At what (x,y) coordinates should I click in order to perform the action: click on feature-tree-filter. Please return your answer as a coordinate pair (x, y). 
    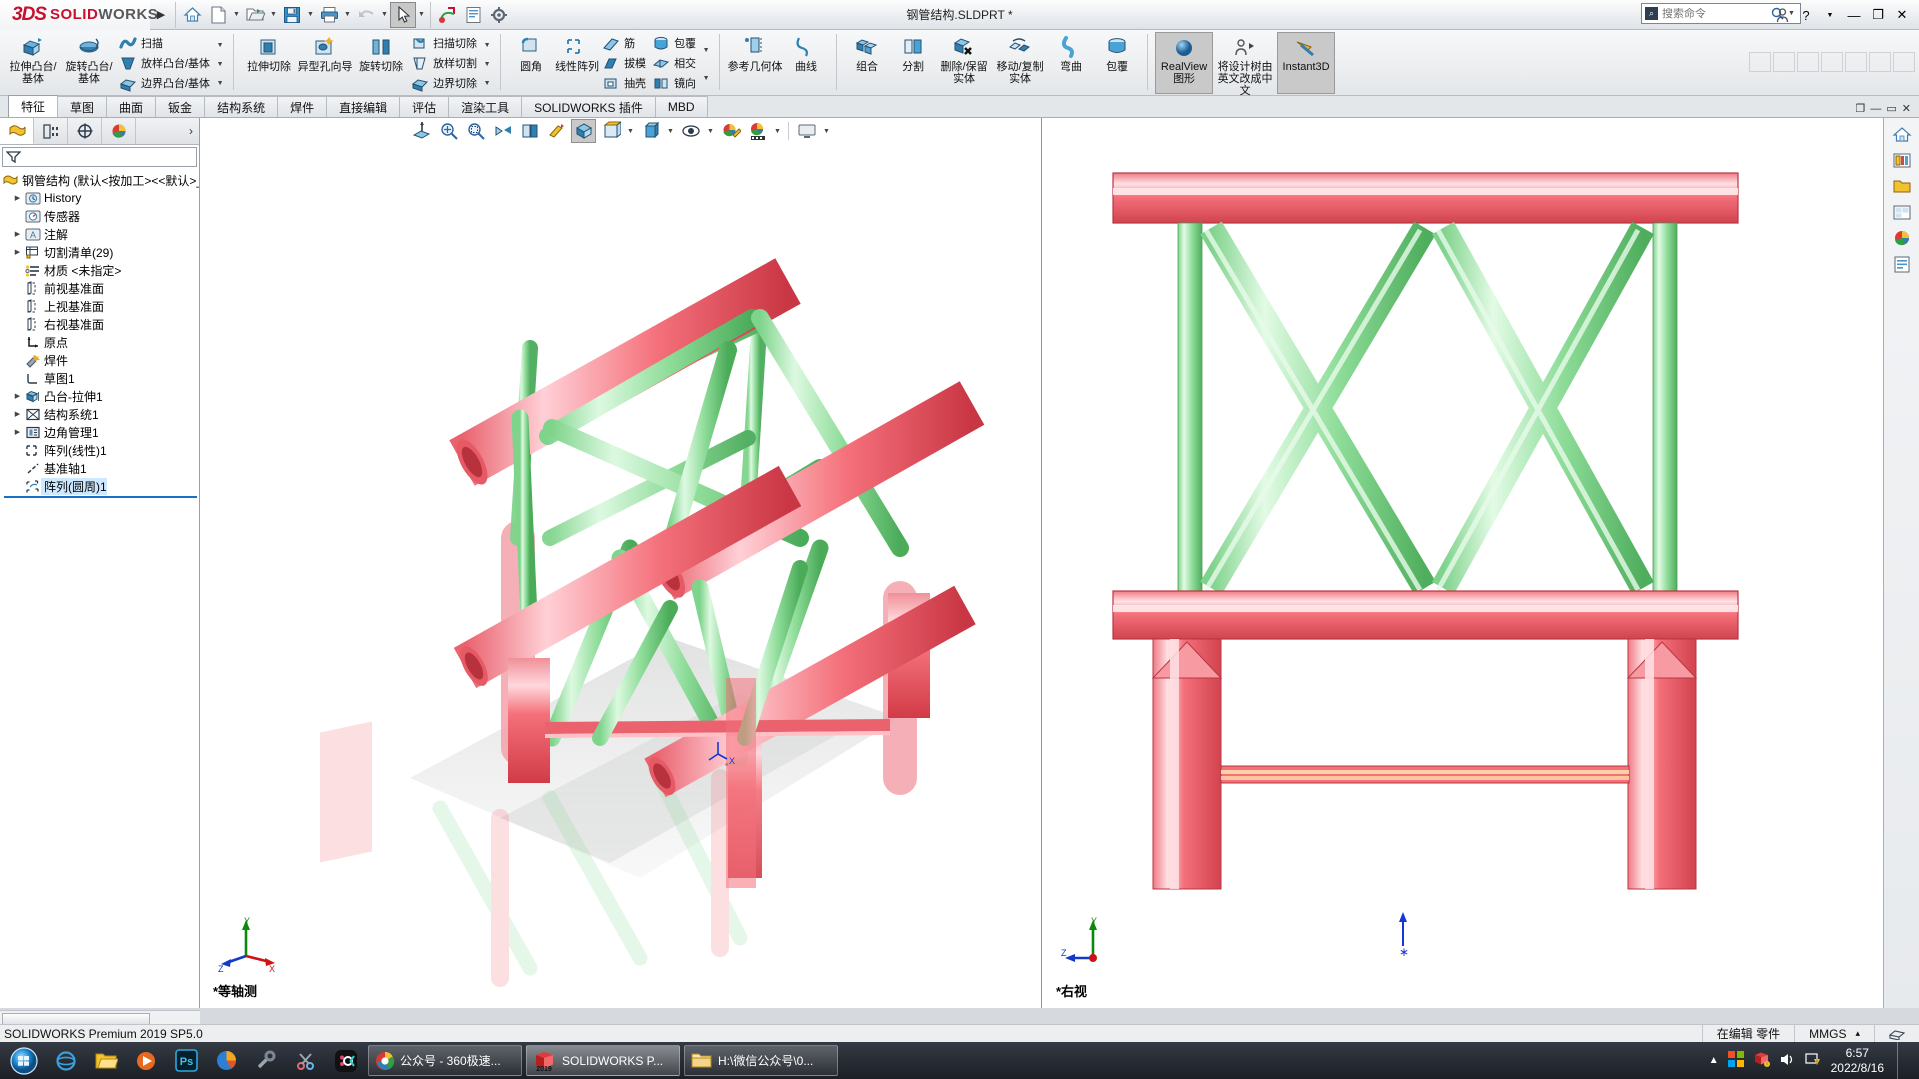
    Looking at the image, I should click on (99, 157).